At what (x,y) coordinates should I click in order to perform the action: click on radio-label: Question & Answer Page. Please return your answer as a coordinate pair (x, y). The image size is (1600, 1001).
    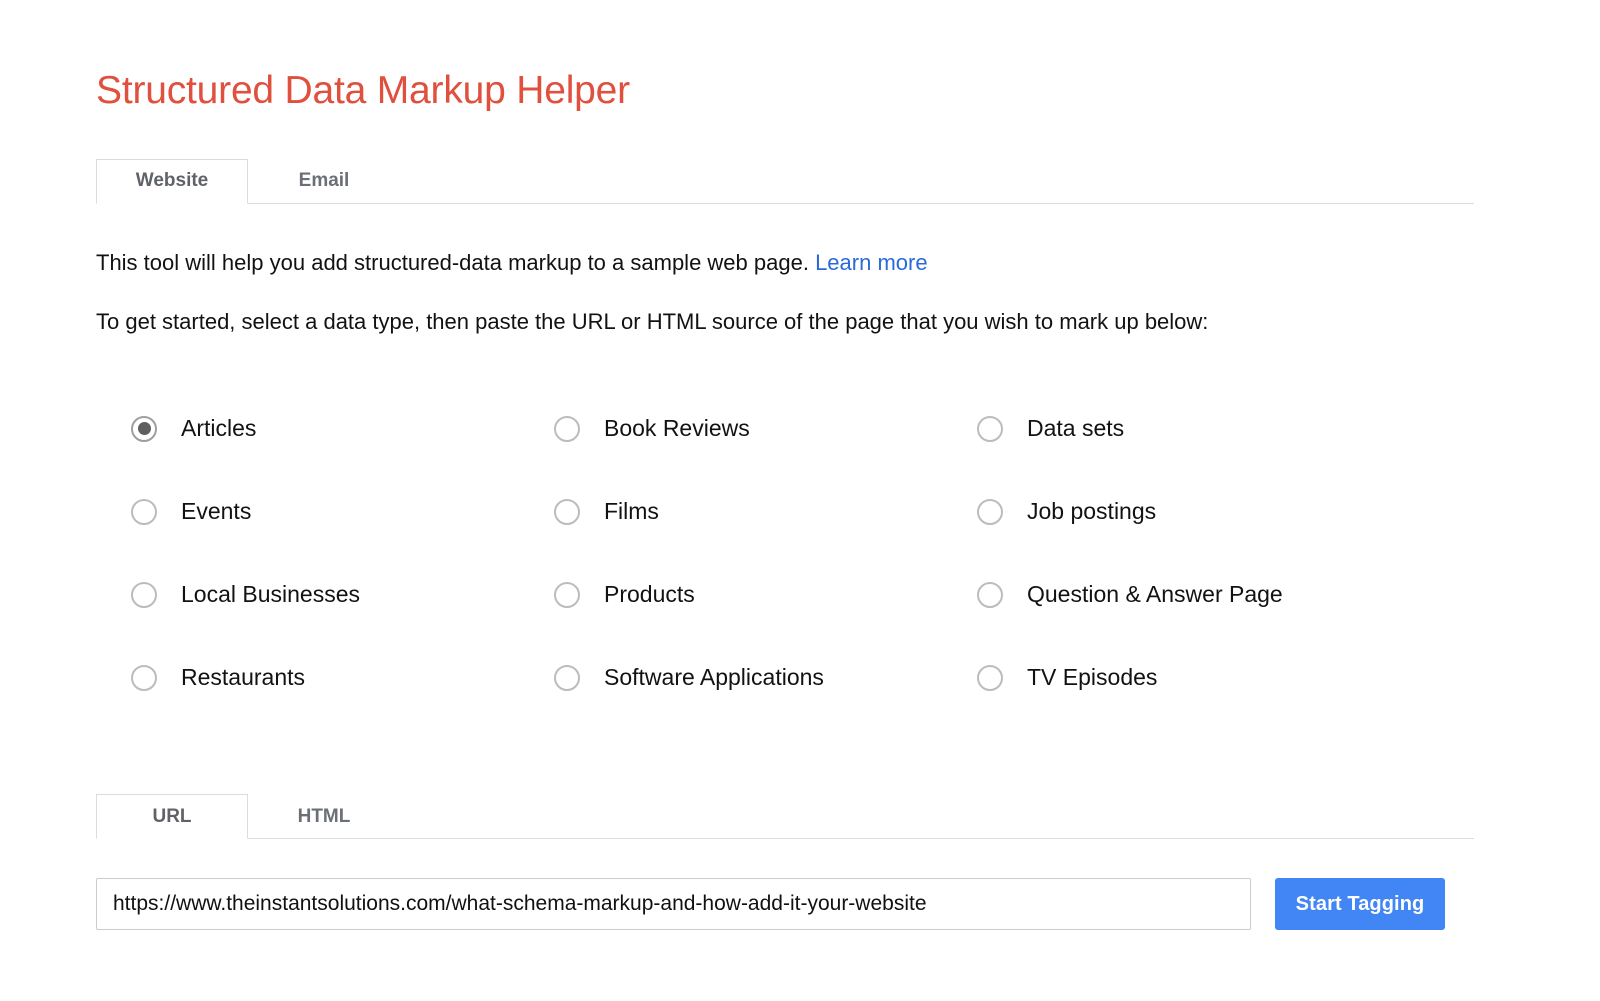
    Looking at the image, I should click on (1155, 594).